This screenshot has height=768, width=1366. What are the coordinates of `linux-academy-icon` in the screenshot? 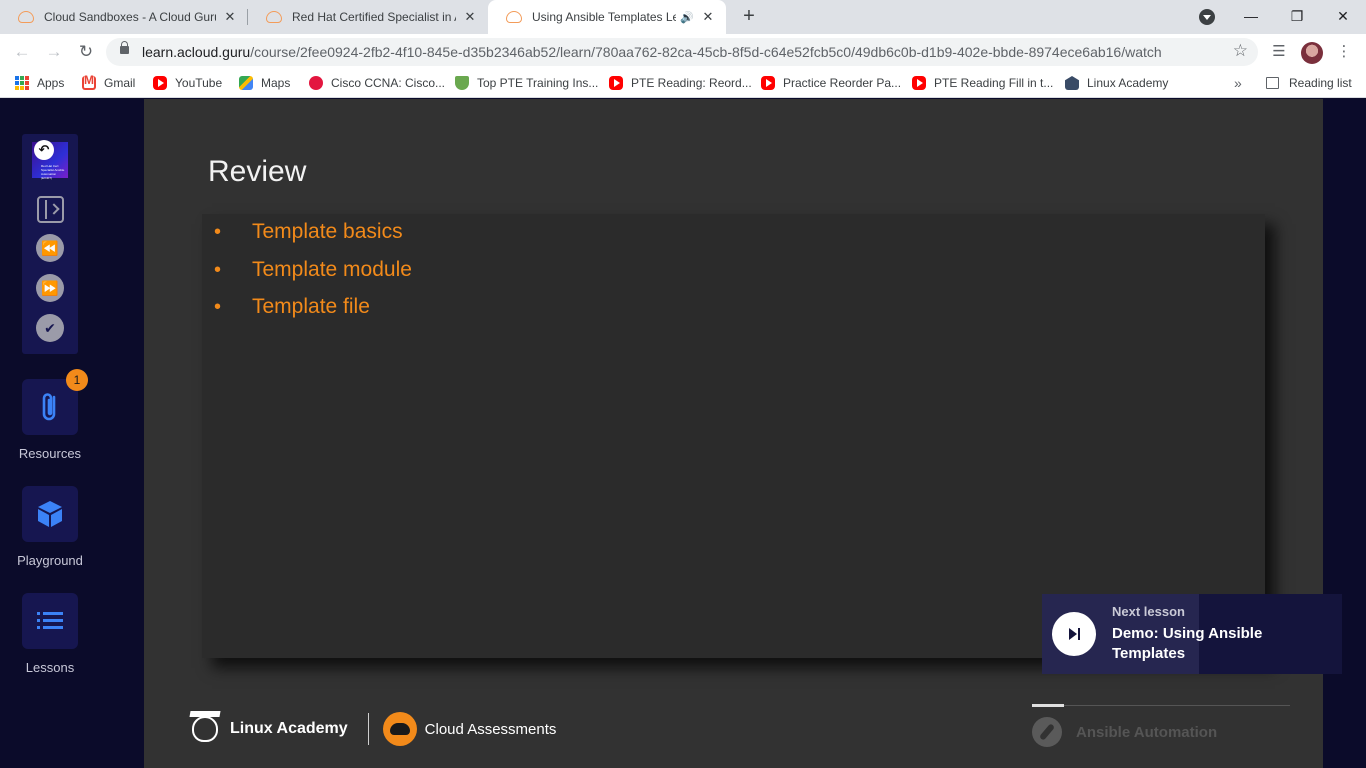 It's located at (1072, 83).